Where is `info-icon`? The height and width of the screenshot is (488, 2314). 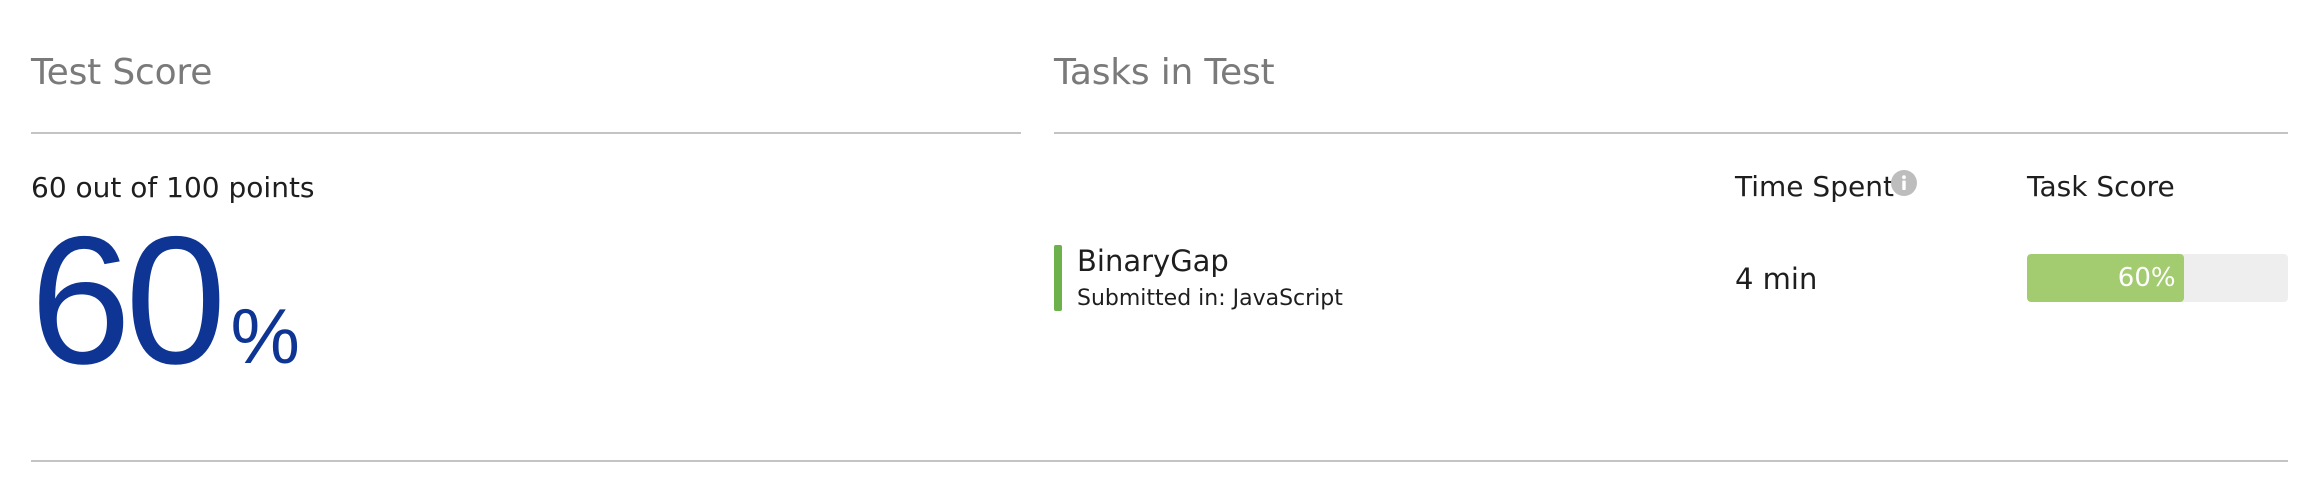 info-icon is located at coordinates (1904, 183).